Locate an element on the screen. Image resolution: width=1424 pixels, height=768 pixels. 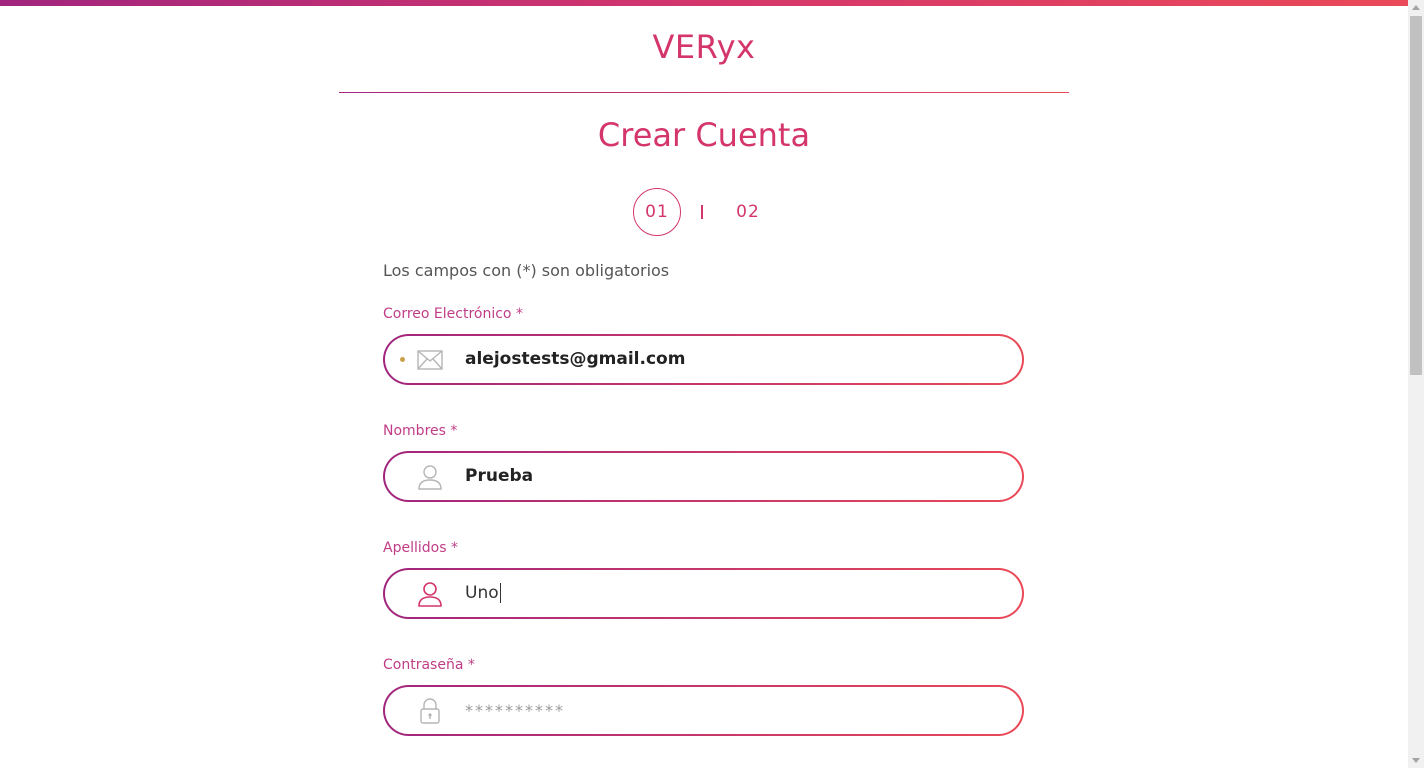
scroll-thumb is located at coordinates (1416, 195).